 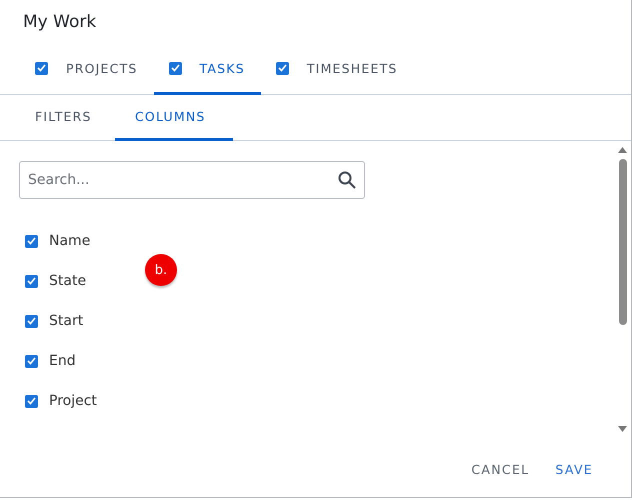 What do you see at coordinates (62, 361) in the screenshot?
I see `column-label: End` at bounding box center [62, 361].